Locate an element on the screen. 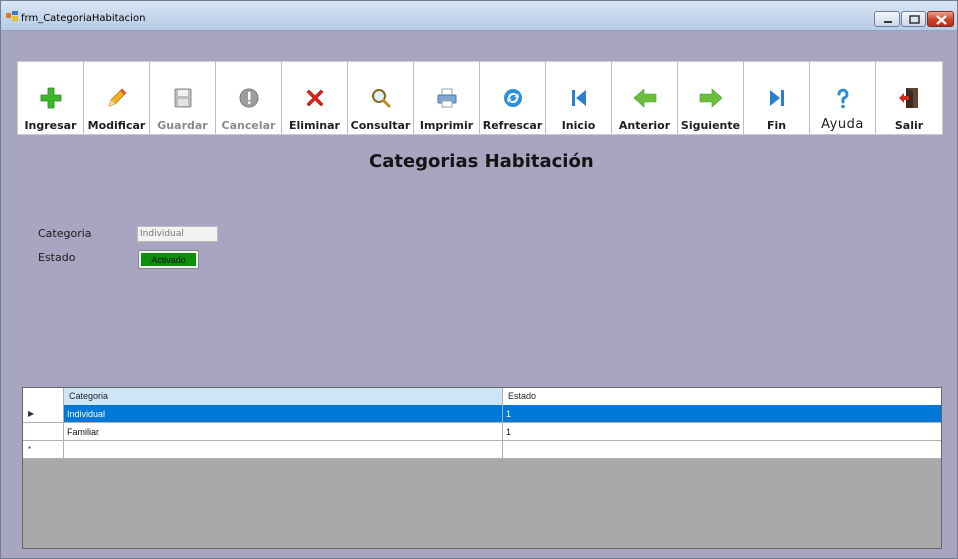 The height and width of the screenshot is (559, 958). cell-categoria: Familiar is located at coordinates (283, 431).